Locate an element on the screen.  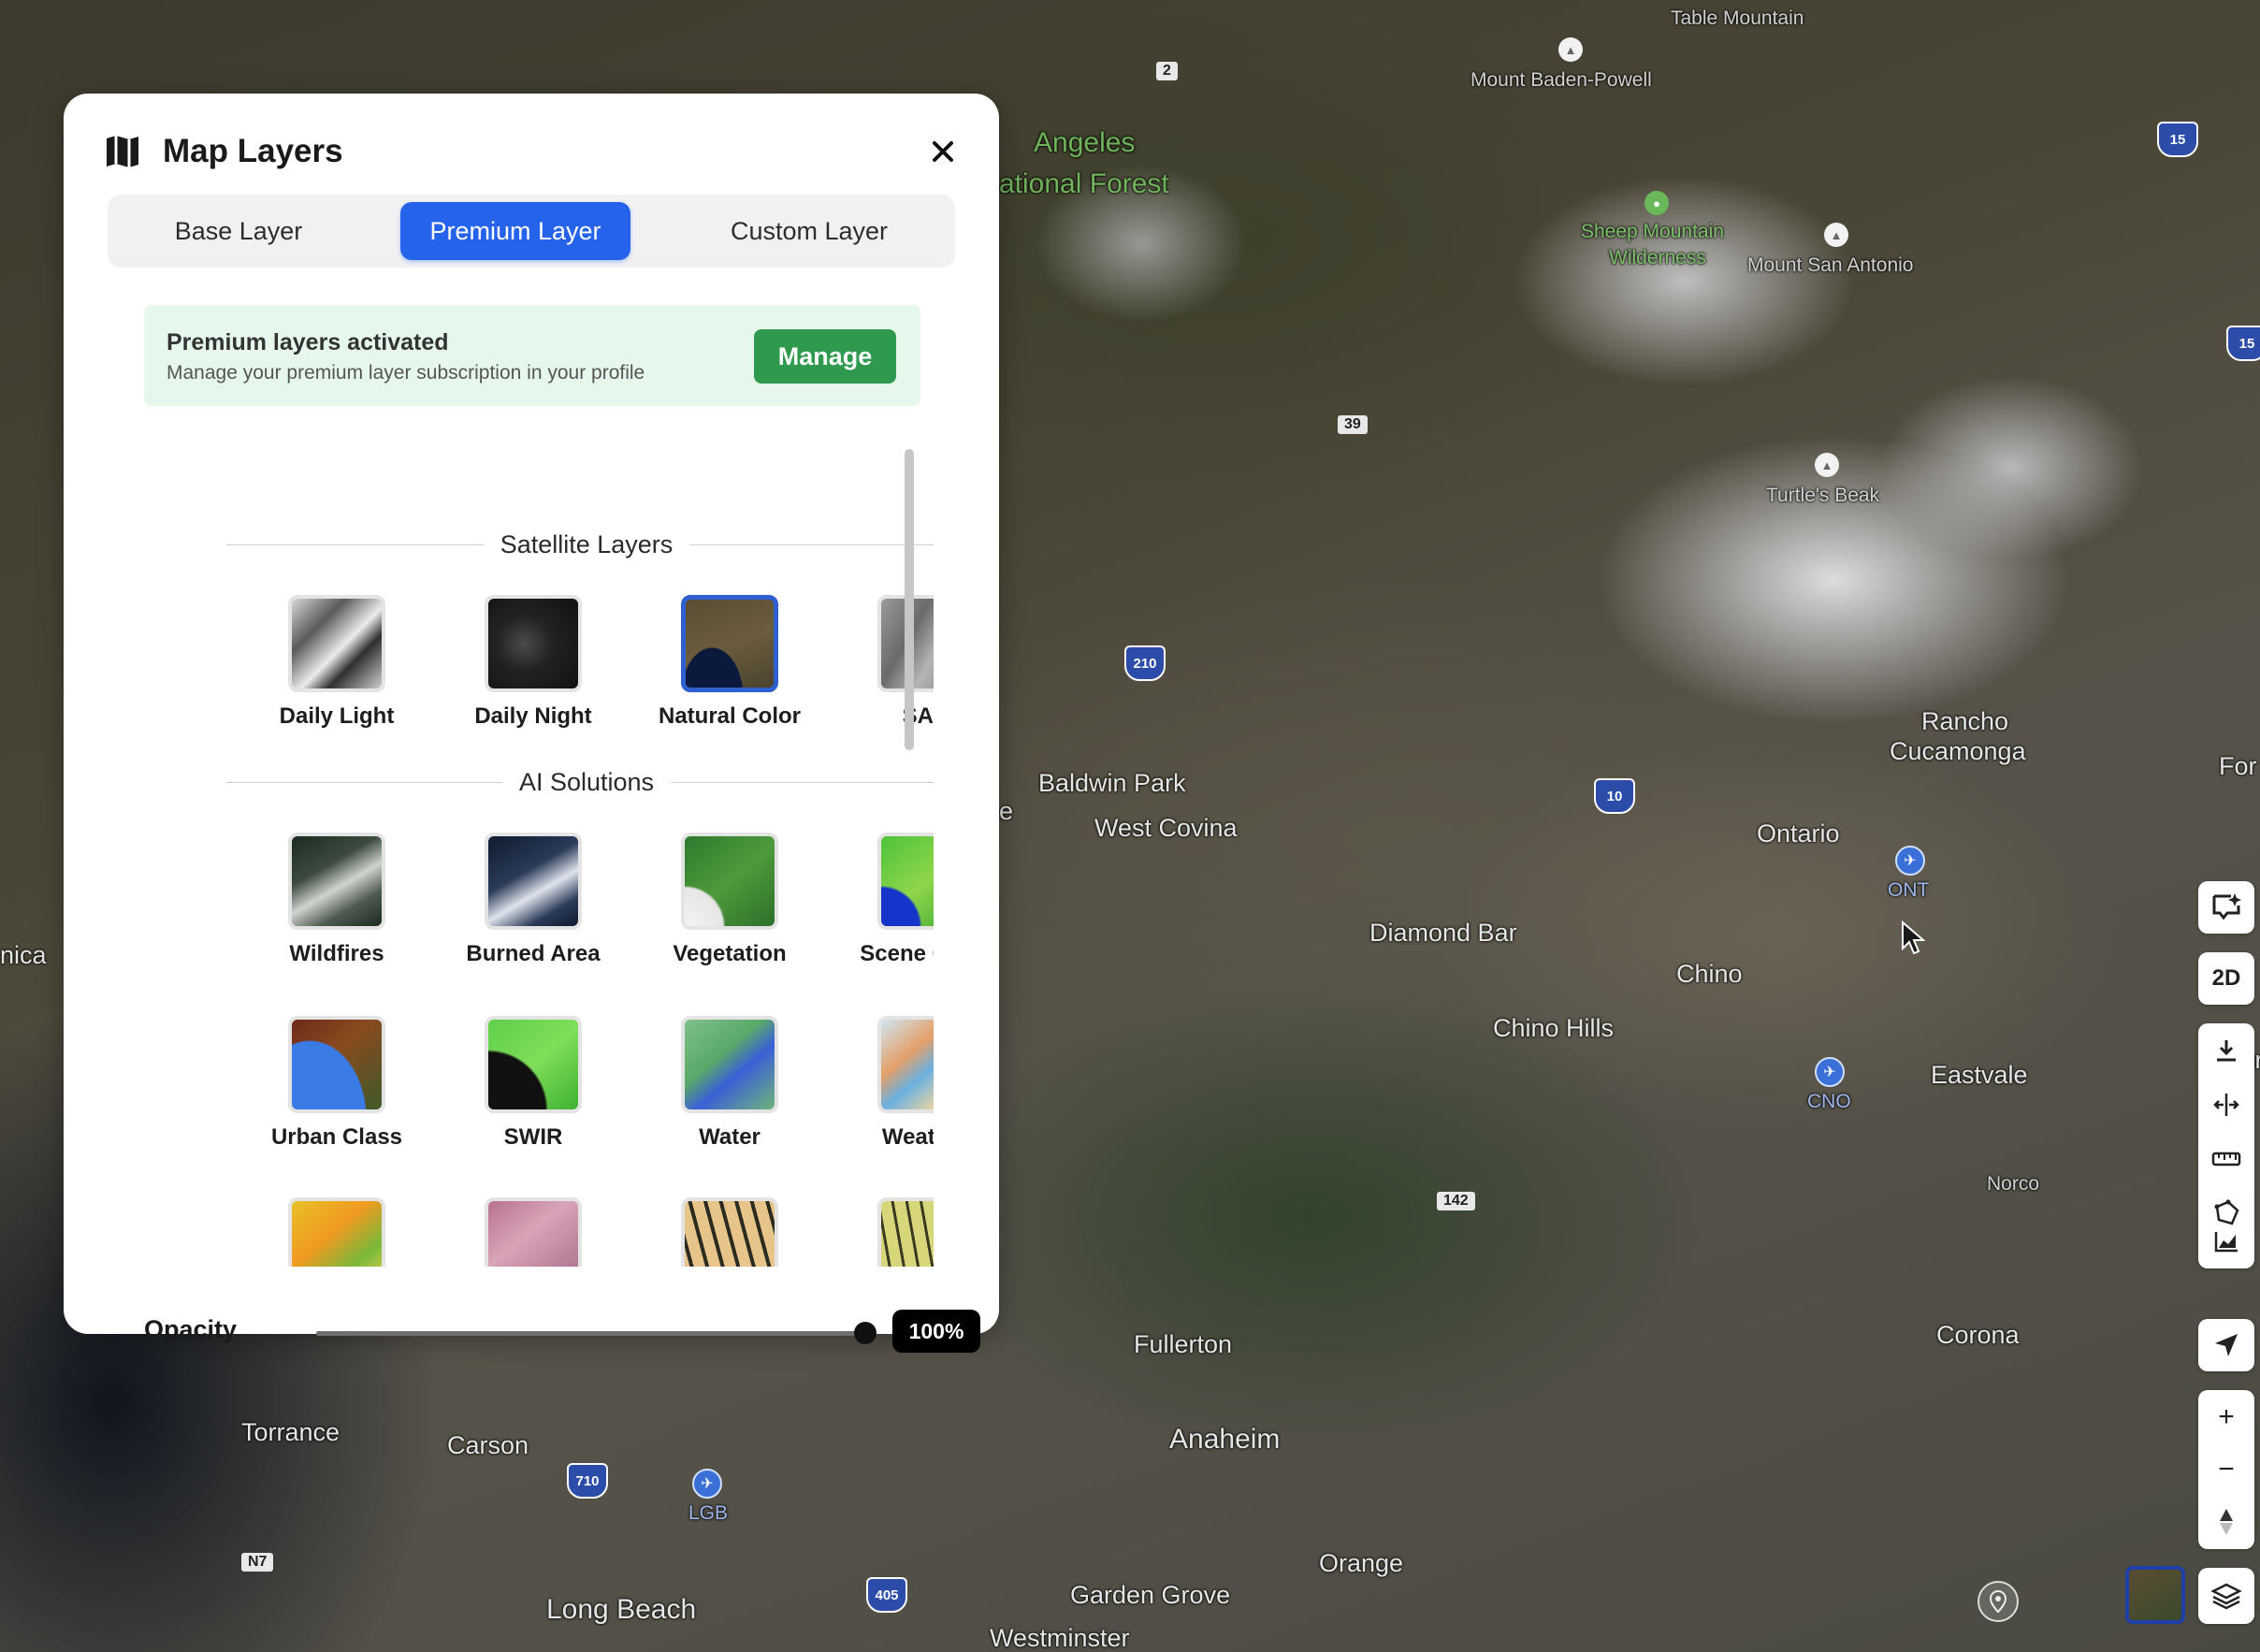
airport-lgb-icon: ✈ is located at coordinates (707, 1484).